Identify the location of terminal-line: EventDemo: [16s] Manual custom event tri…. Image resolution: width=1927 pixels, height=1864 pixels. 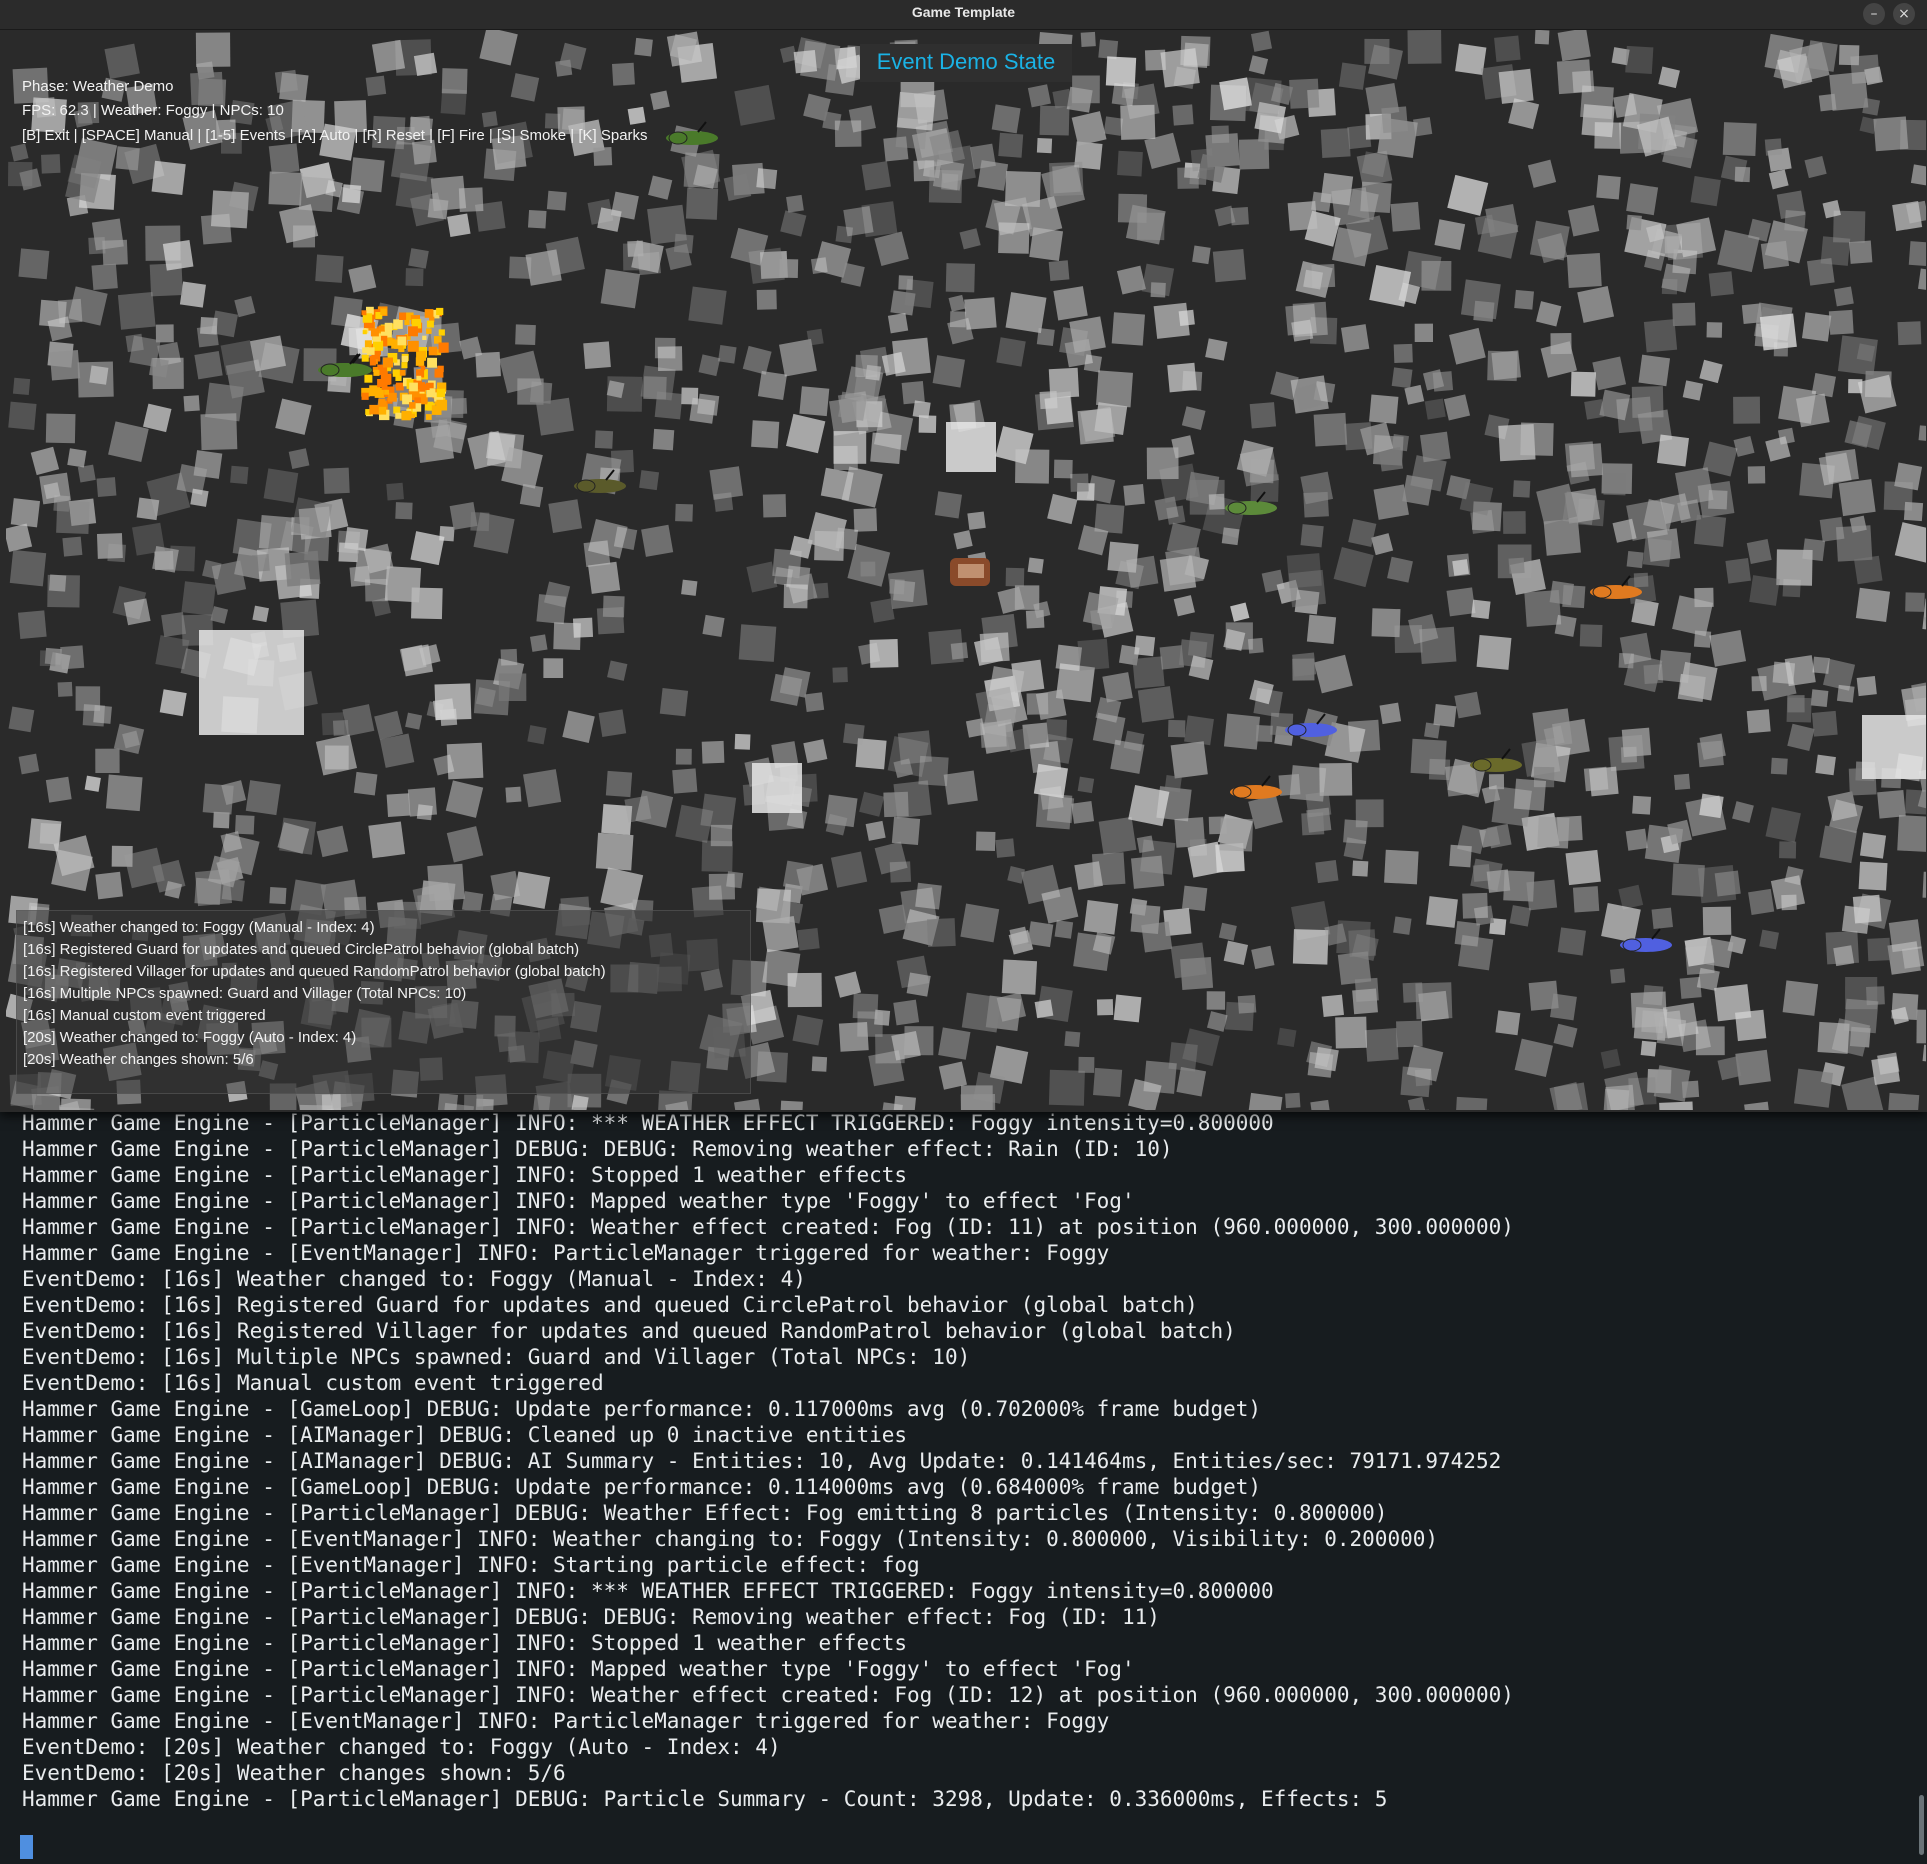
(313, 1383).